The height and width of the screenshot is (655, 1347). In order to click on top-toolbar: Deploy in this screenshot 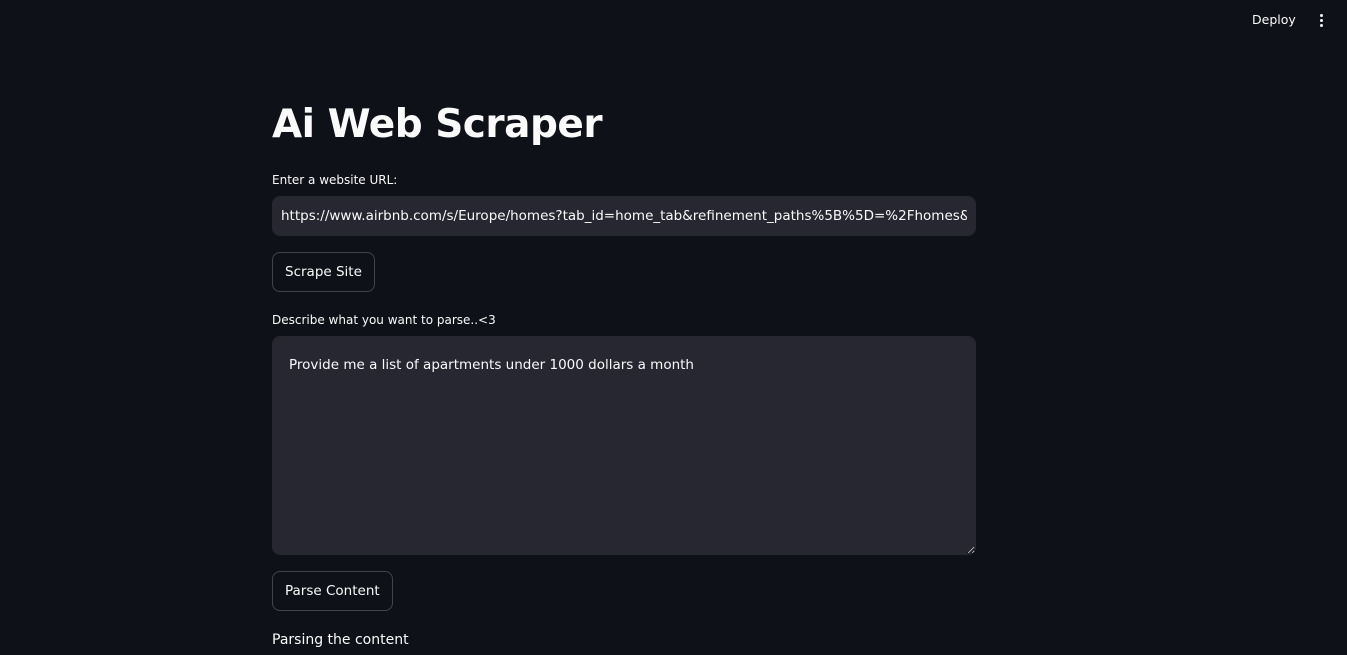, I will do `click(673, 20)`.